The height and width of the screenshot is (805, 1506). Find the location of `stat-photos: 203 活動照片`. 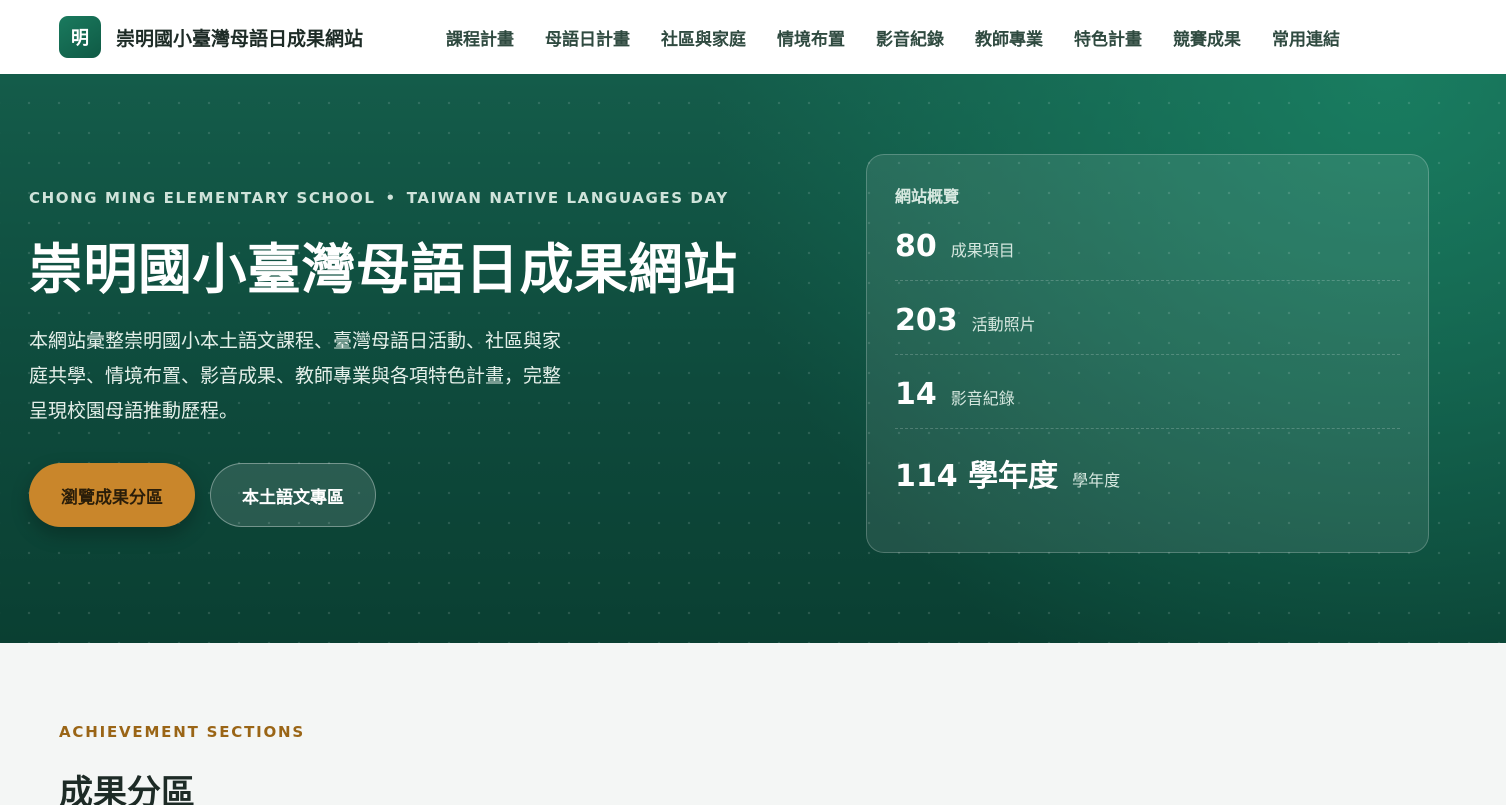

stat-photos: 203 活動照片 is located at coordinates (1147, 318).